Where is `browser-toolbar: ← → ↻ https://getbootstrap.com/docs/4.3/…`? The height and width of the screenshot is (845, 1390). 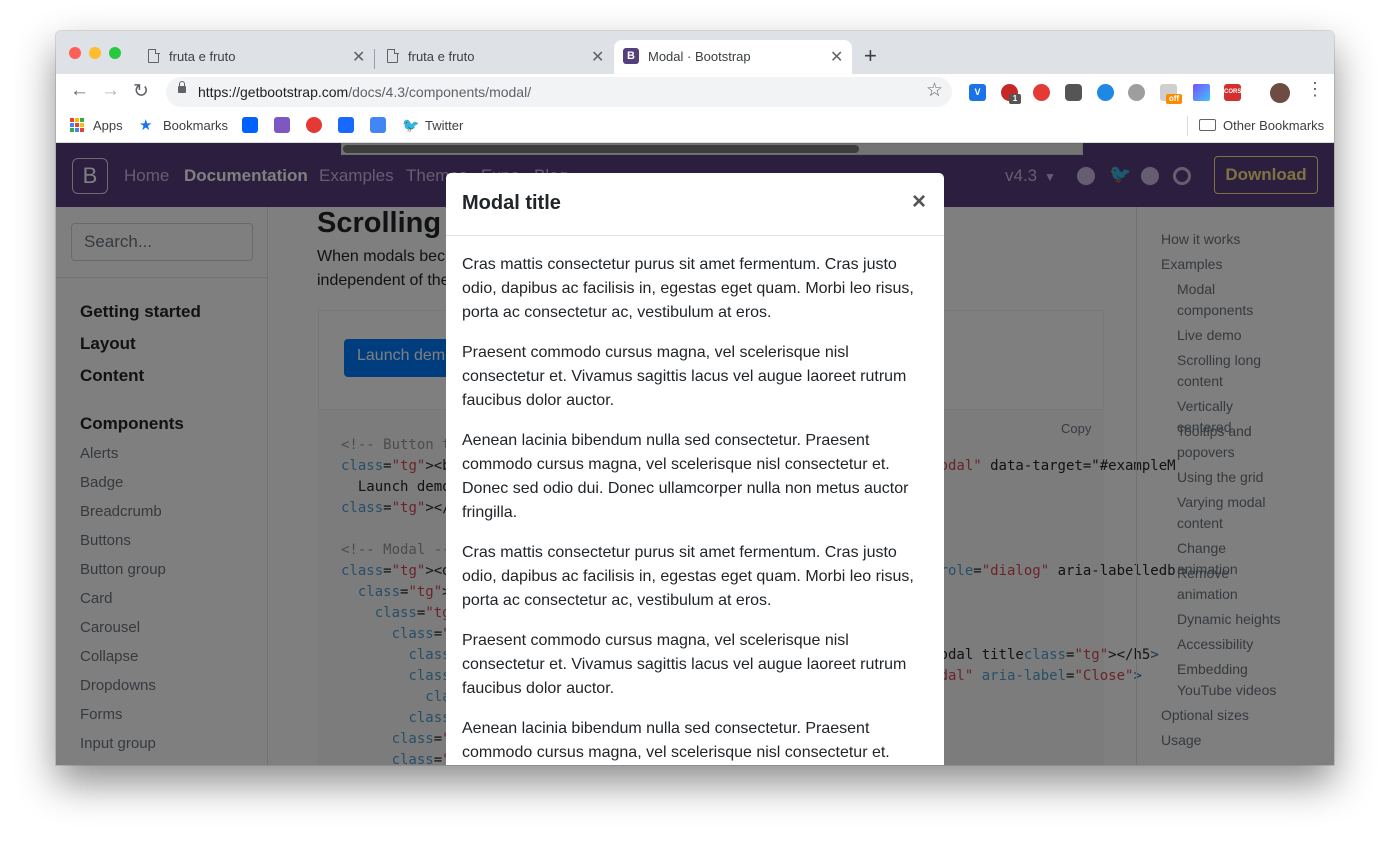 browser-toolbar: ← → ↻ https://getbootstrap.com/docs/4.3/… is located at coordinates (695, 92).